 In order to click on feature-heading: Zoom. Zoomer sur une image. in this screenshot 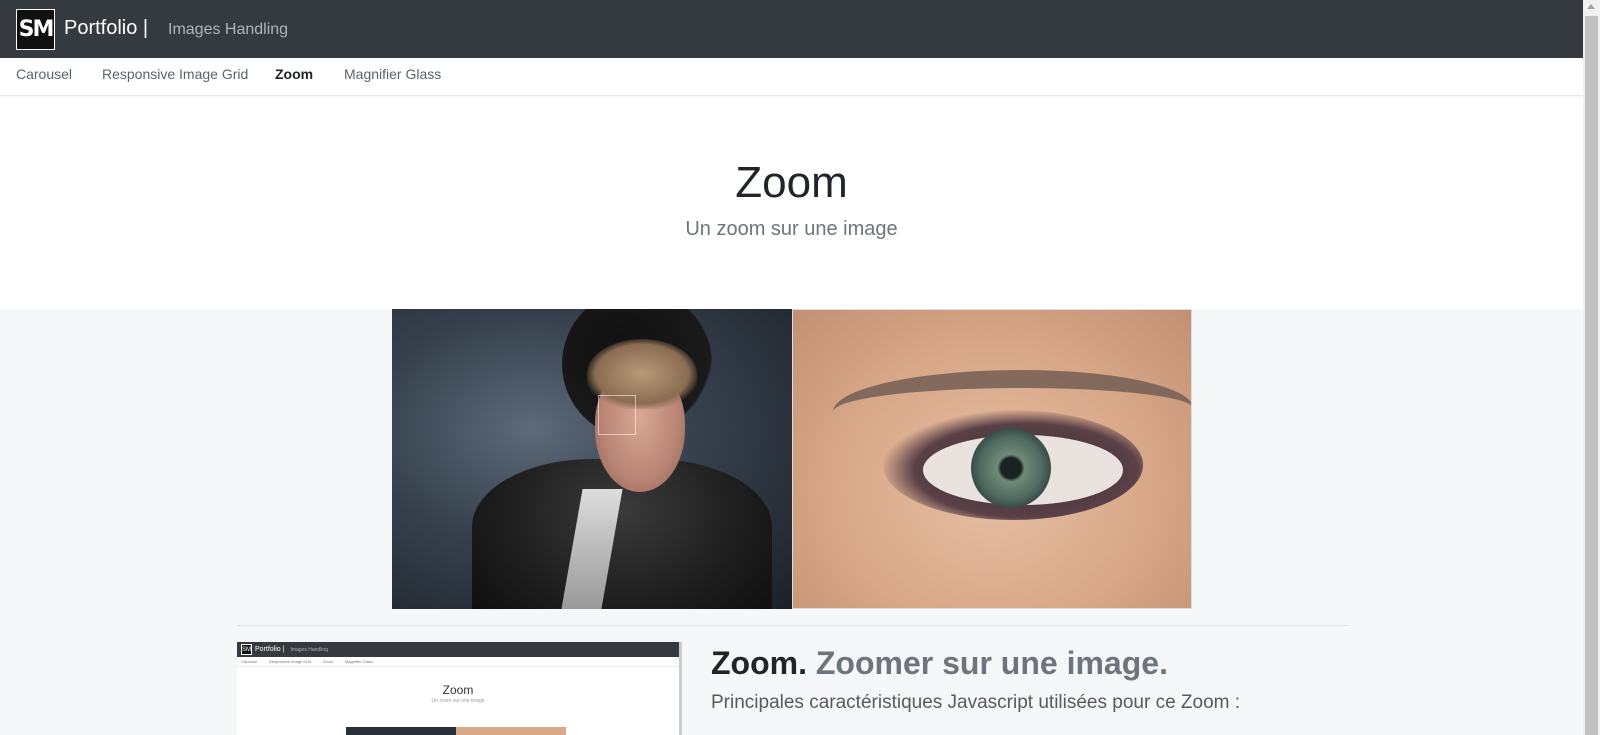, I will do `click(939, 663)`.